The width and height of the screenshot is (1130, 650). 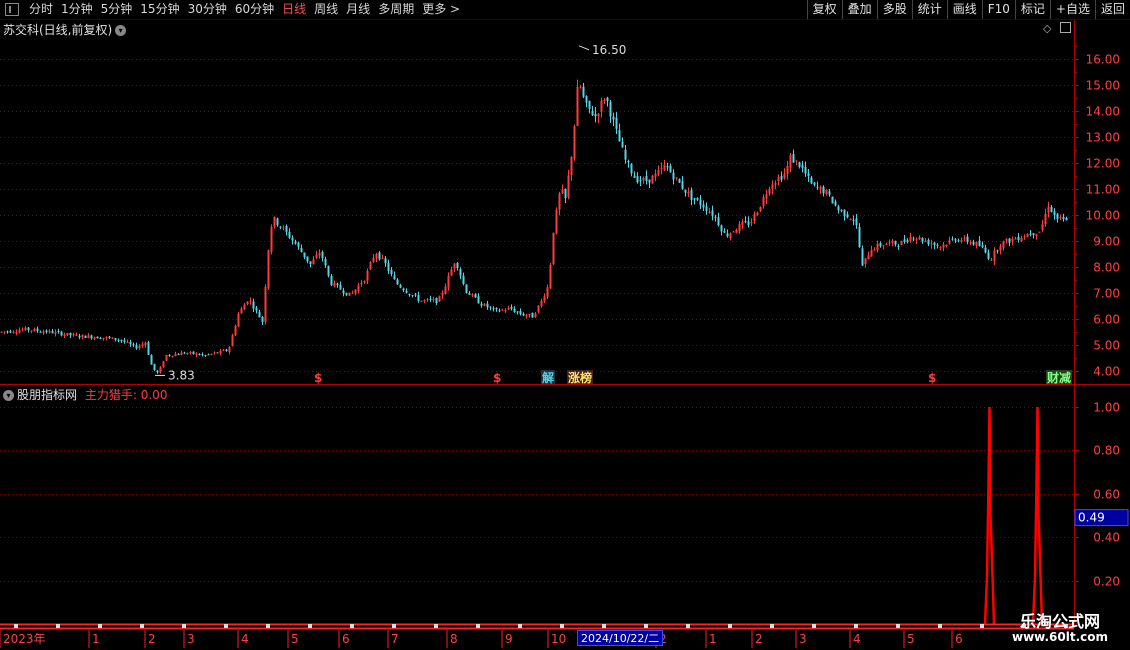 I want to click on event-marker: $, so click(x=318, y=378).